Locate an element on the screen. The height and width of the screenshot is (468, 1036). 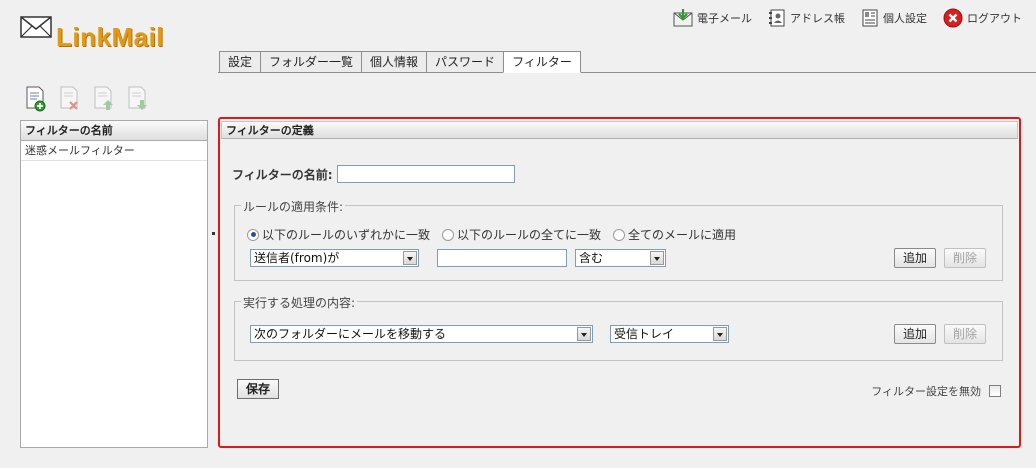
nav-logout: ログアウト is located at coordinates (982, 18).